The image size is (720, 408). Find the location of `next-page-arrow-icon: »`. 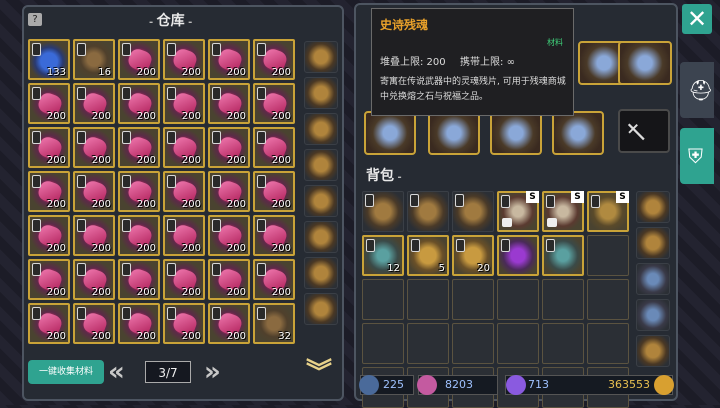

next-page-arrow-icon: » is located at coordinates (212, 372).